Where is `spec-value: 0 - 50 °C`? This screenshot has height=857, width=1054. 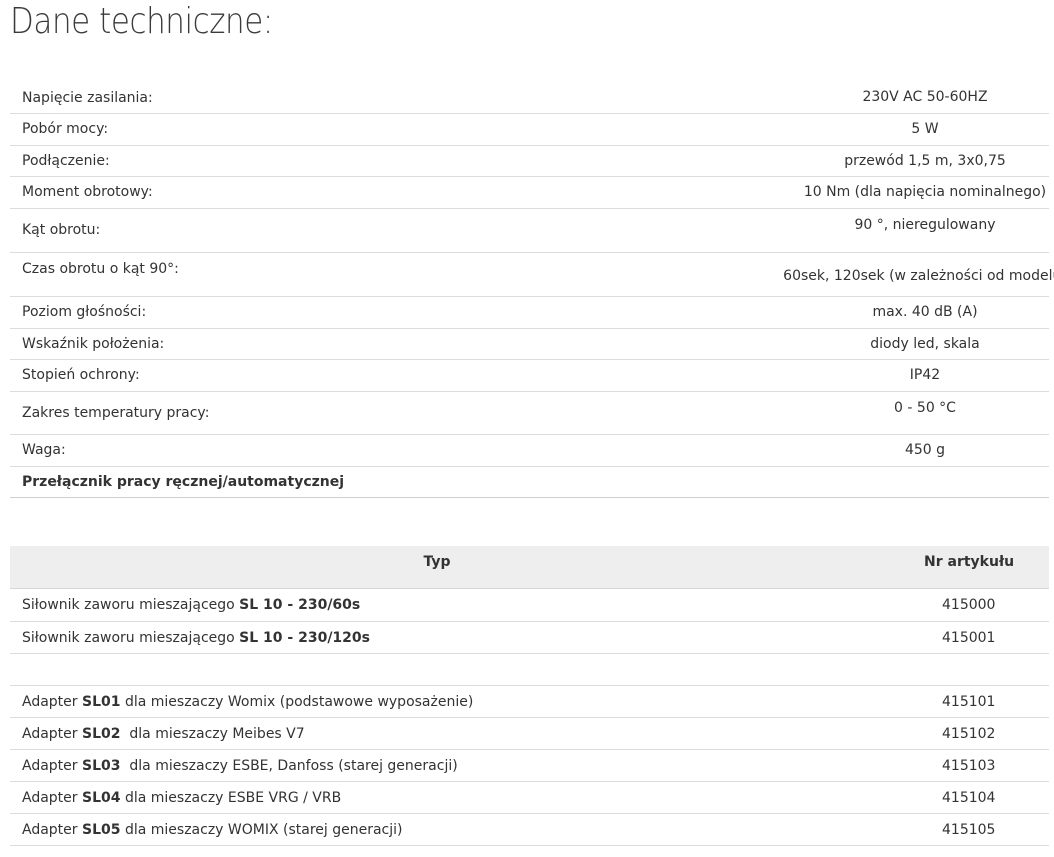 spec-value: 0 - 50 °C is located at coordinates (925, 407).